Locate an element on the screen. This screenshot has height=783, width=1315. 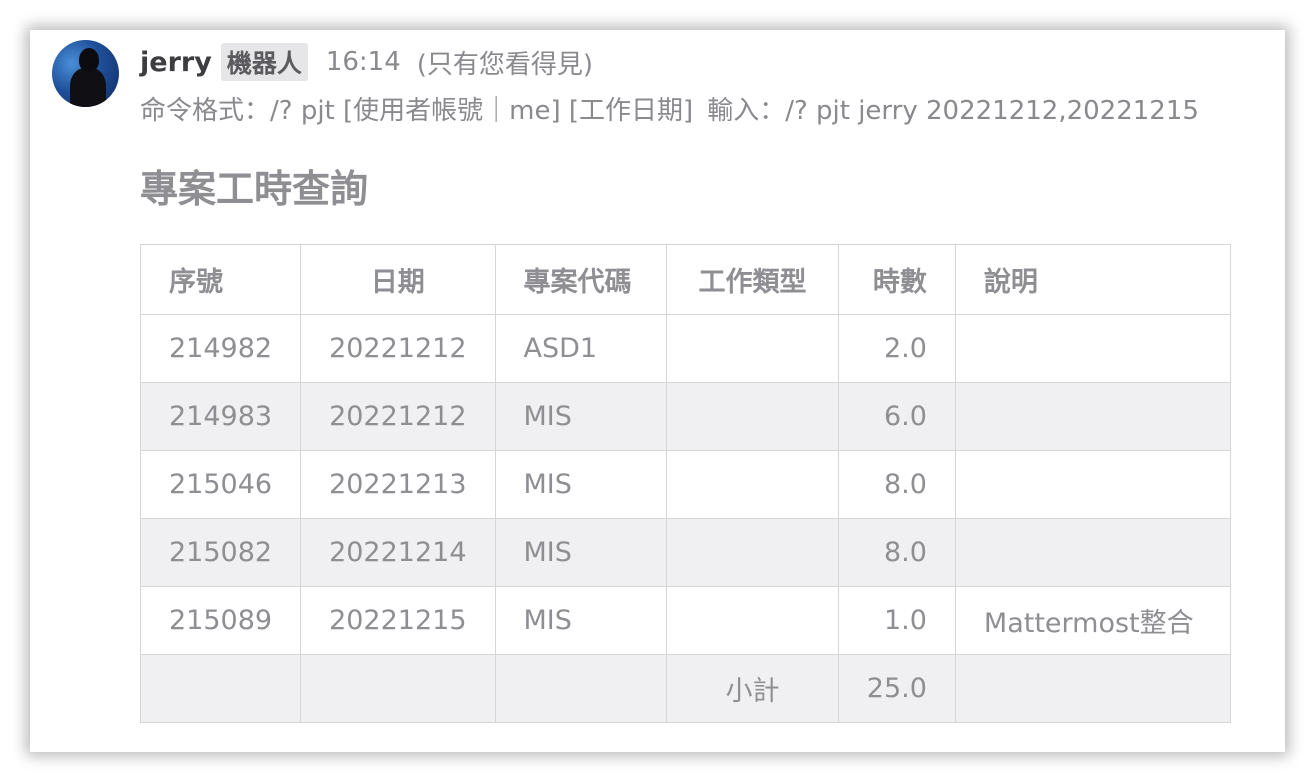
table-header-row: 序號 日期 專案代碼 工作類型 時數 說明 is located at coordinates (685, 279).